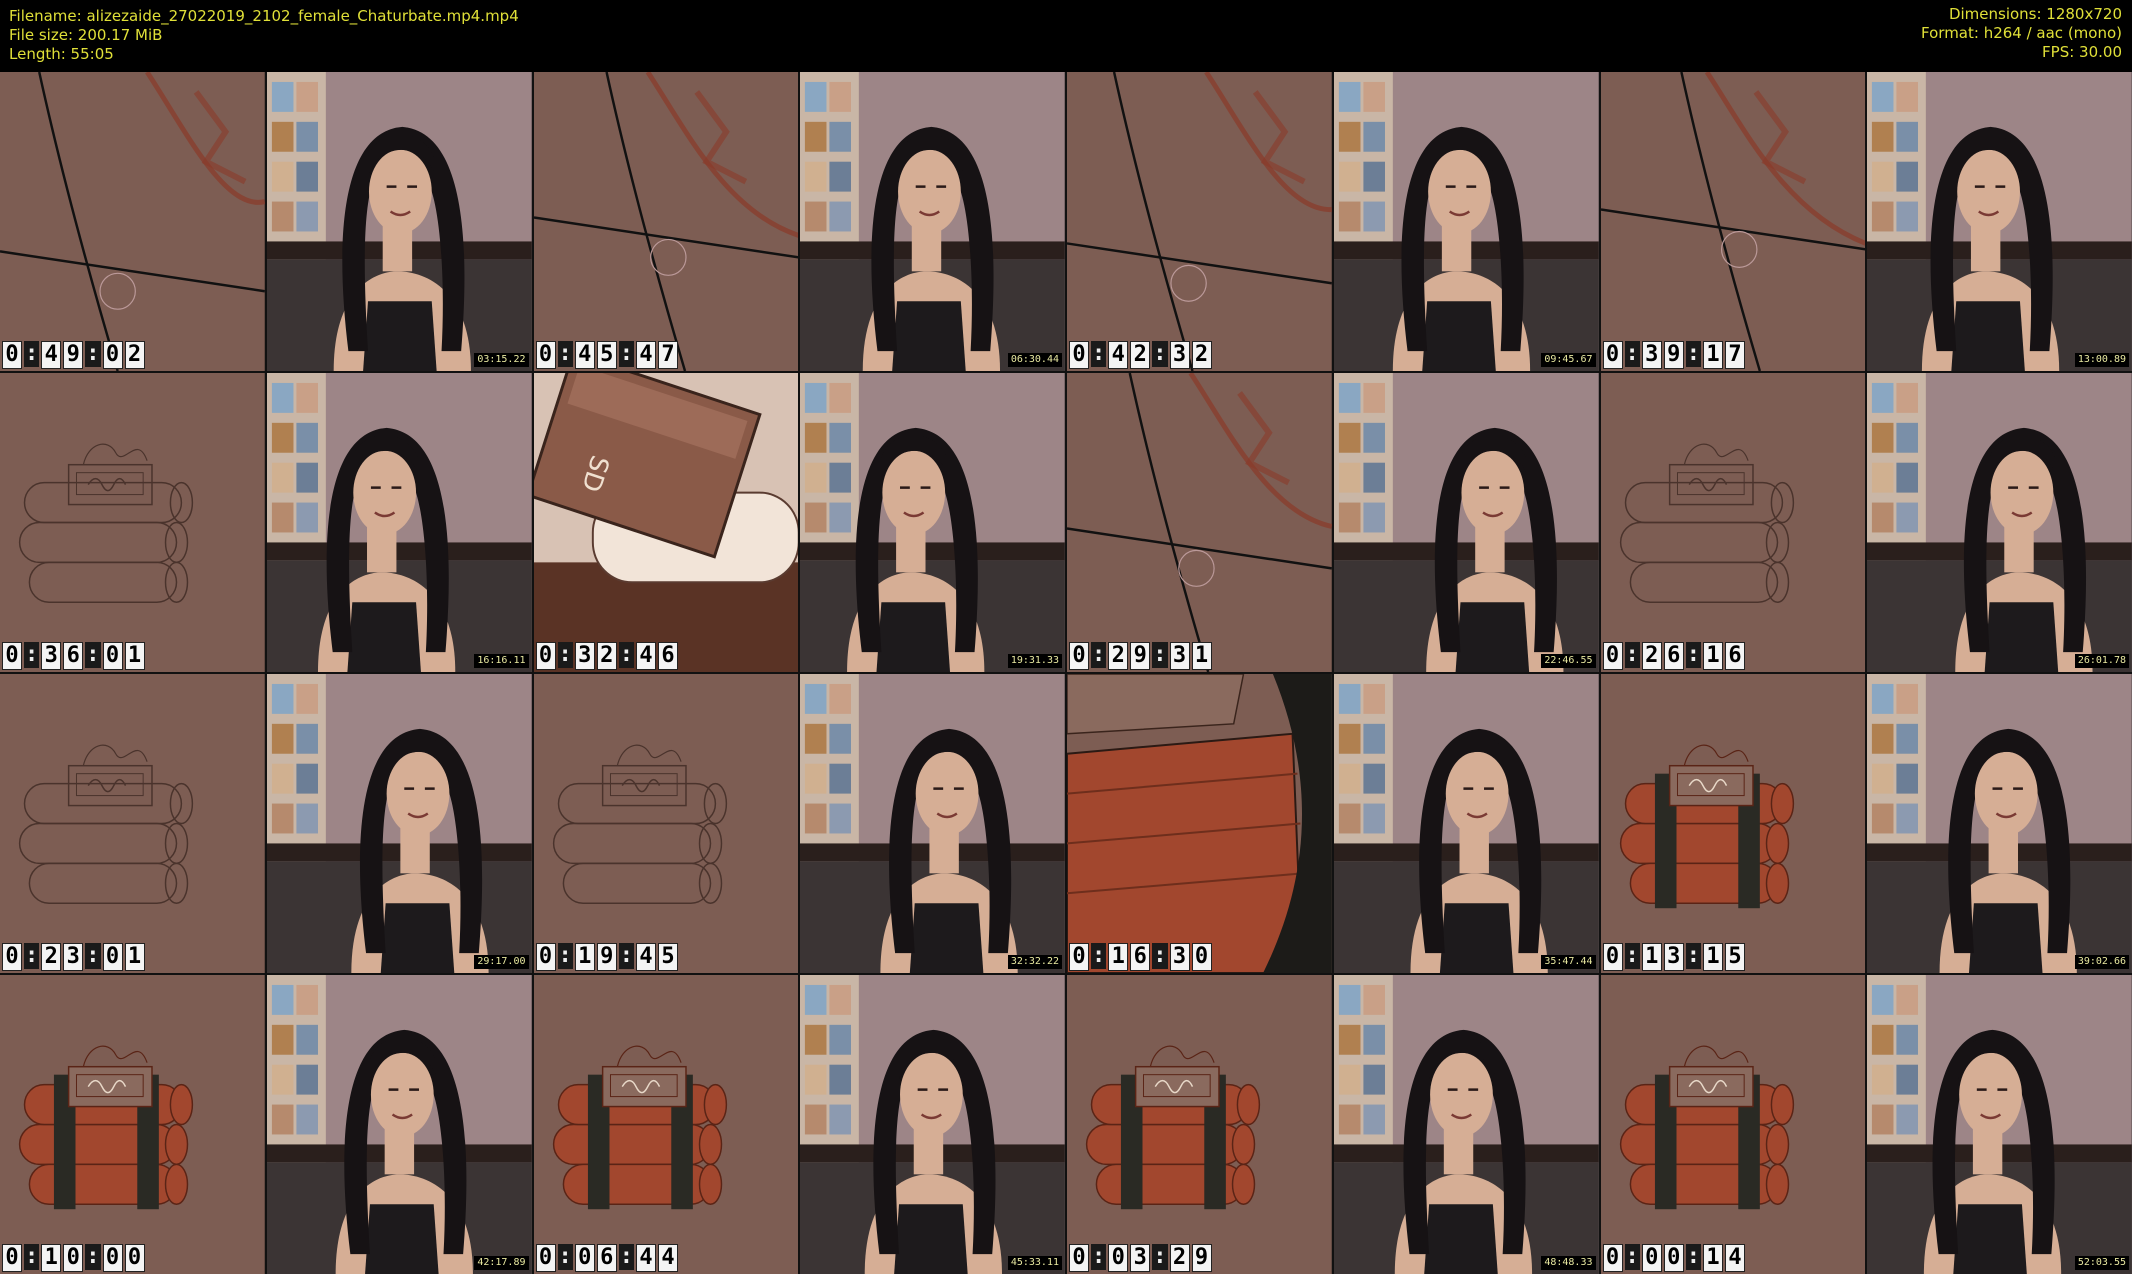 The height and width of the screenshot is (1274, 2132). Describe the element at coordinates (1466, 522) in the screenshot. I see `webcam-thumbnail: 22:46.55` at that location.